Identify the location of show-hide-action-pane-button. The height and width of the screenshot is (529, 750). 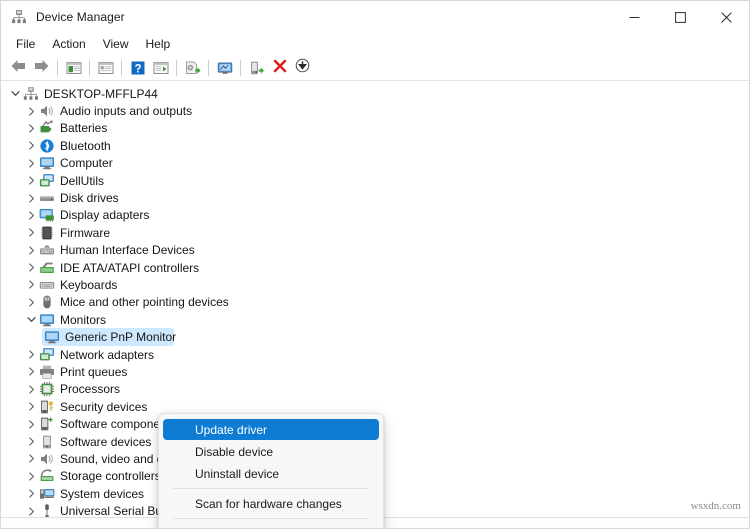
(160, 68).